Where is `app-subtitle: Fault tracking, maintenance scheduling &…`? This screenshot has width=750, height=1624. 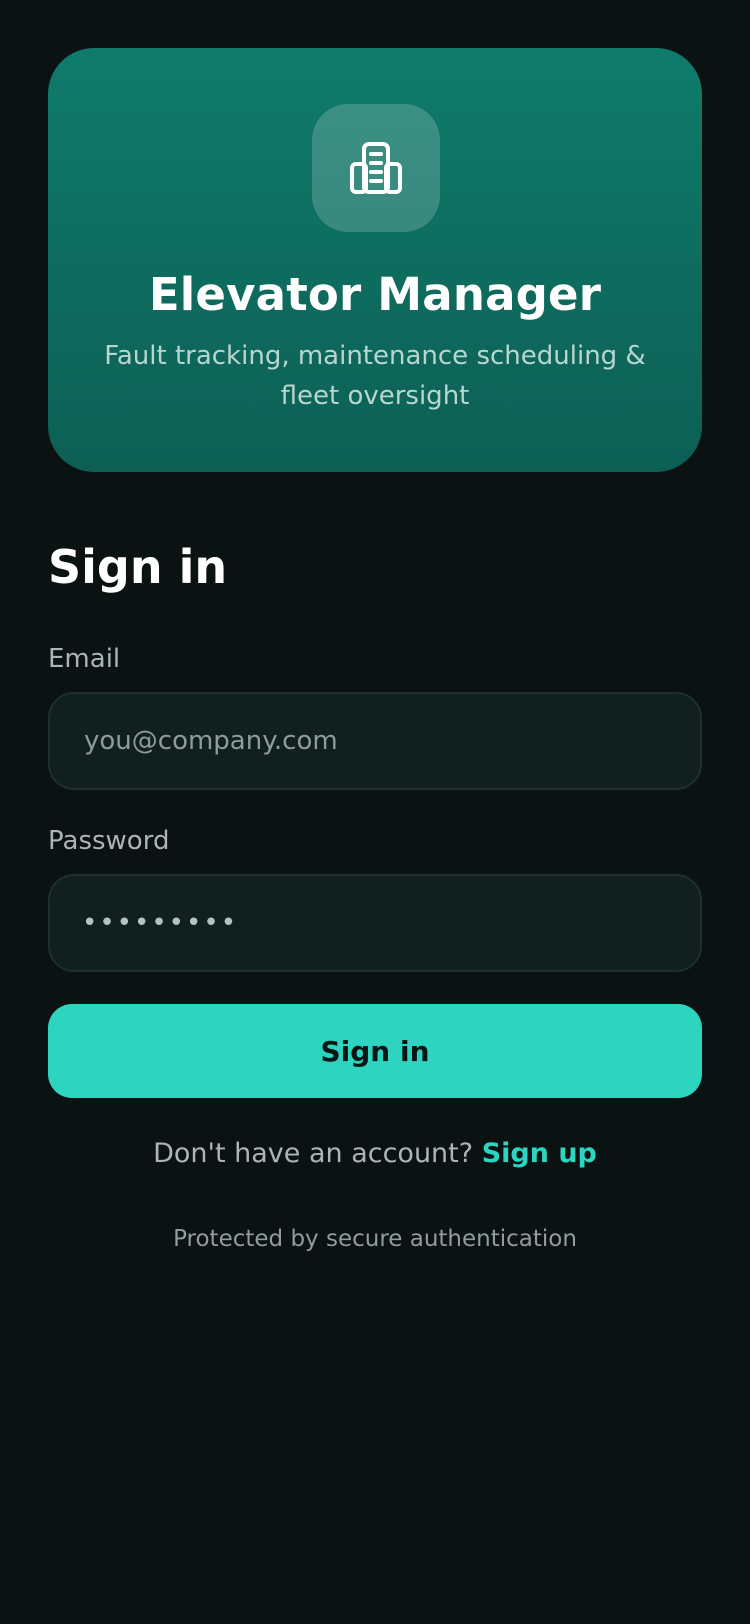
app-subtitle: Fault tracking, maintenance scheduling &… is located at coordinates (375, 376).